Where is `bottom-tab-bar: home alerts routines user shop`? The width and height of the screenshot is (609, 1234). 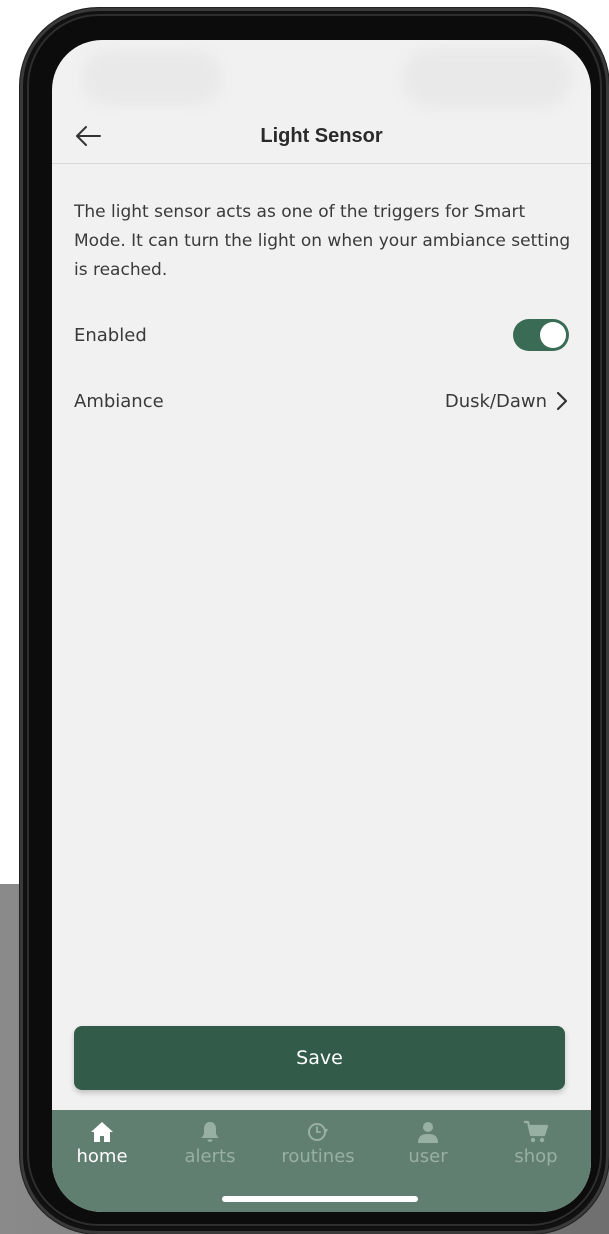 bottom-tab-bar: home alerts routines user shop is located at coordinates (321, 1161).